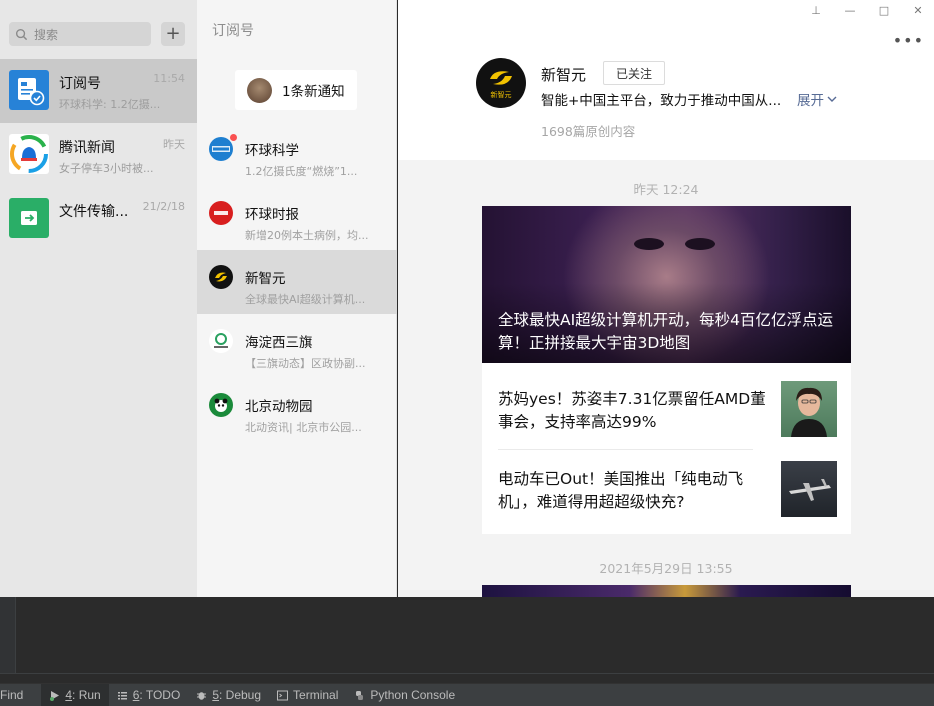  Describe the element at coordinates (29, 90) in the screenshot. I see `subscription-avatar-icon` at that location.